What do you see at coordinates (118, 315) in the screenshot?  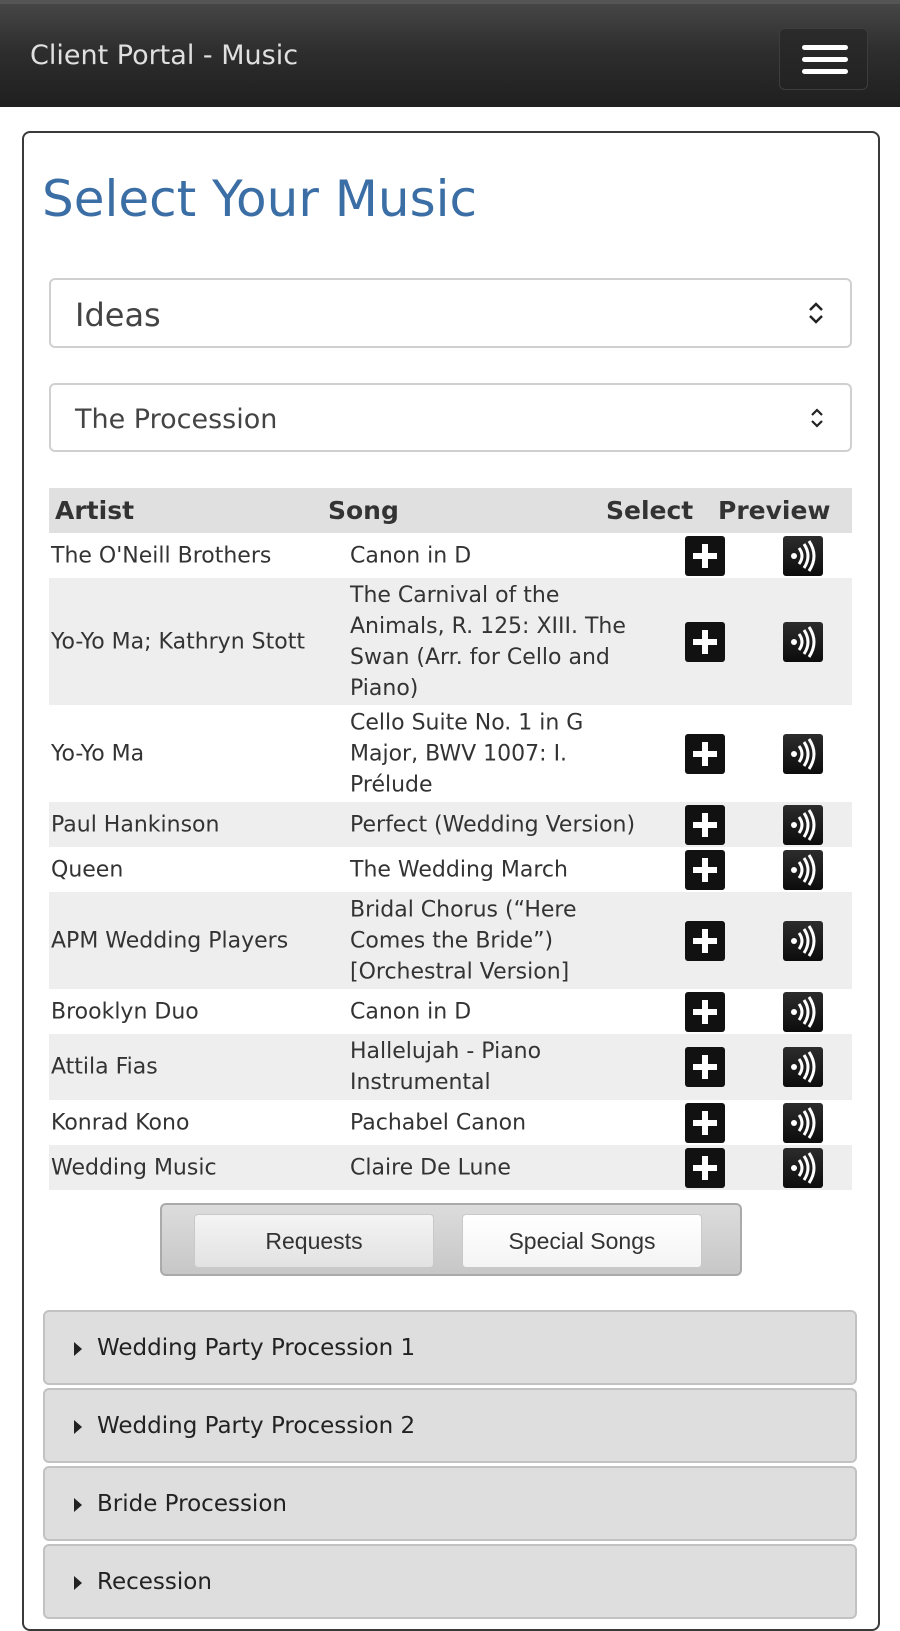 I see `category-select-value: Ideas` at bounding box center [118, 315].